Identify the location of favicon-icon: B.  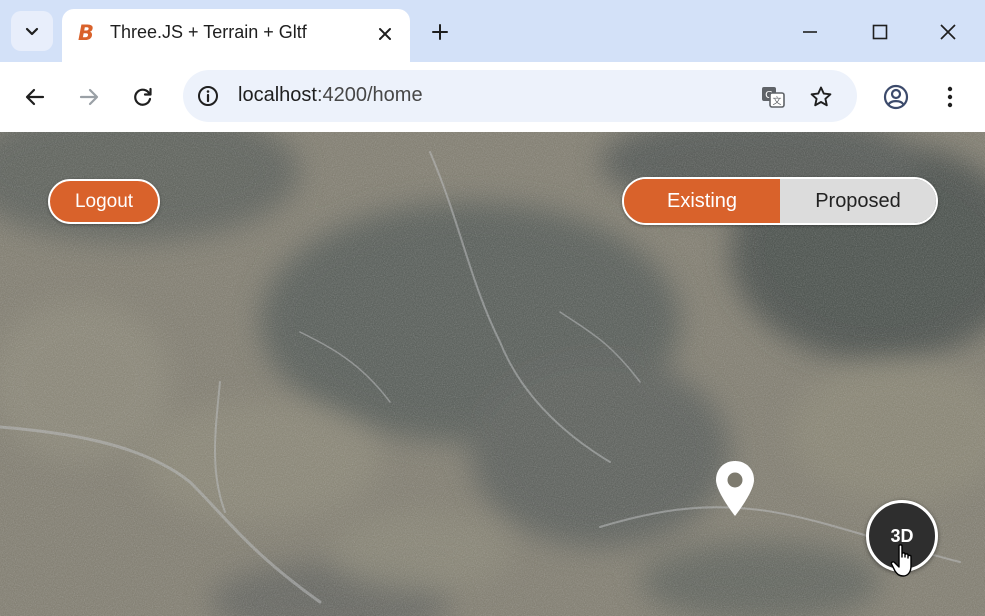
(86, 33).